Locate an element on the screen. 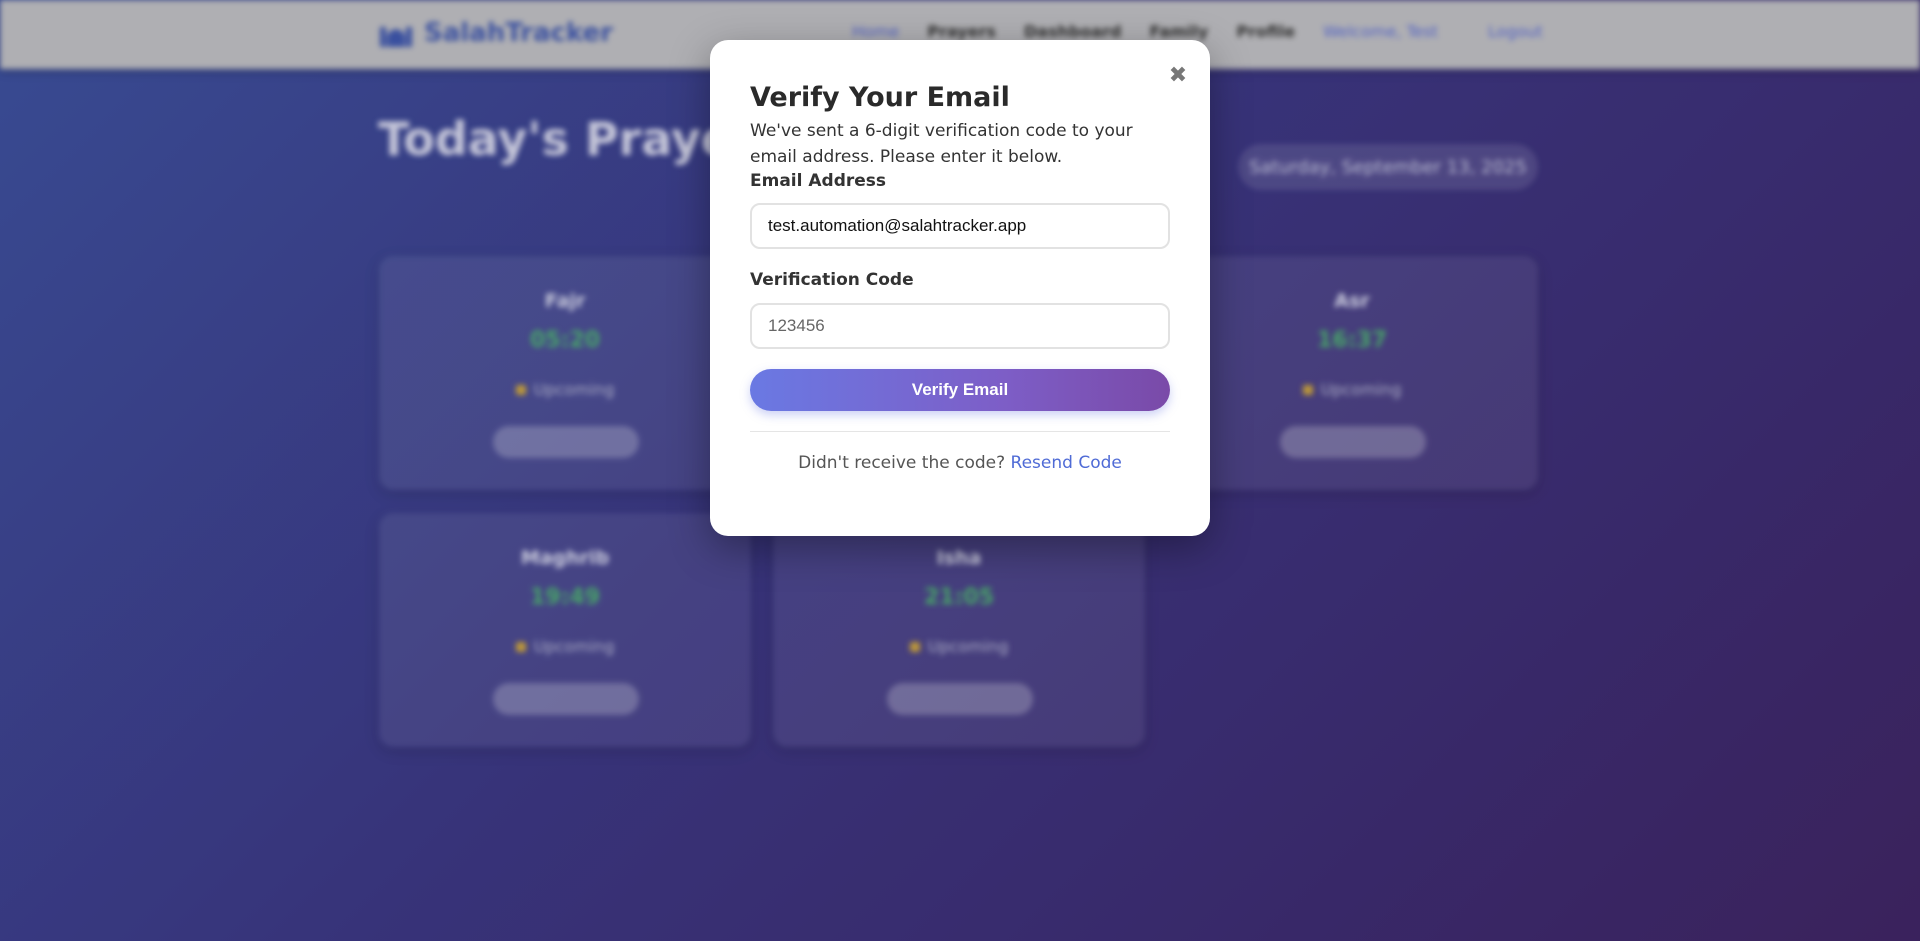  resend-prompt: Didn't receive the code? is located at coordinates (902, 463).